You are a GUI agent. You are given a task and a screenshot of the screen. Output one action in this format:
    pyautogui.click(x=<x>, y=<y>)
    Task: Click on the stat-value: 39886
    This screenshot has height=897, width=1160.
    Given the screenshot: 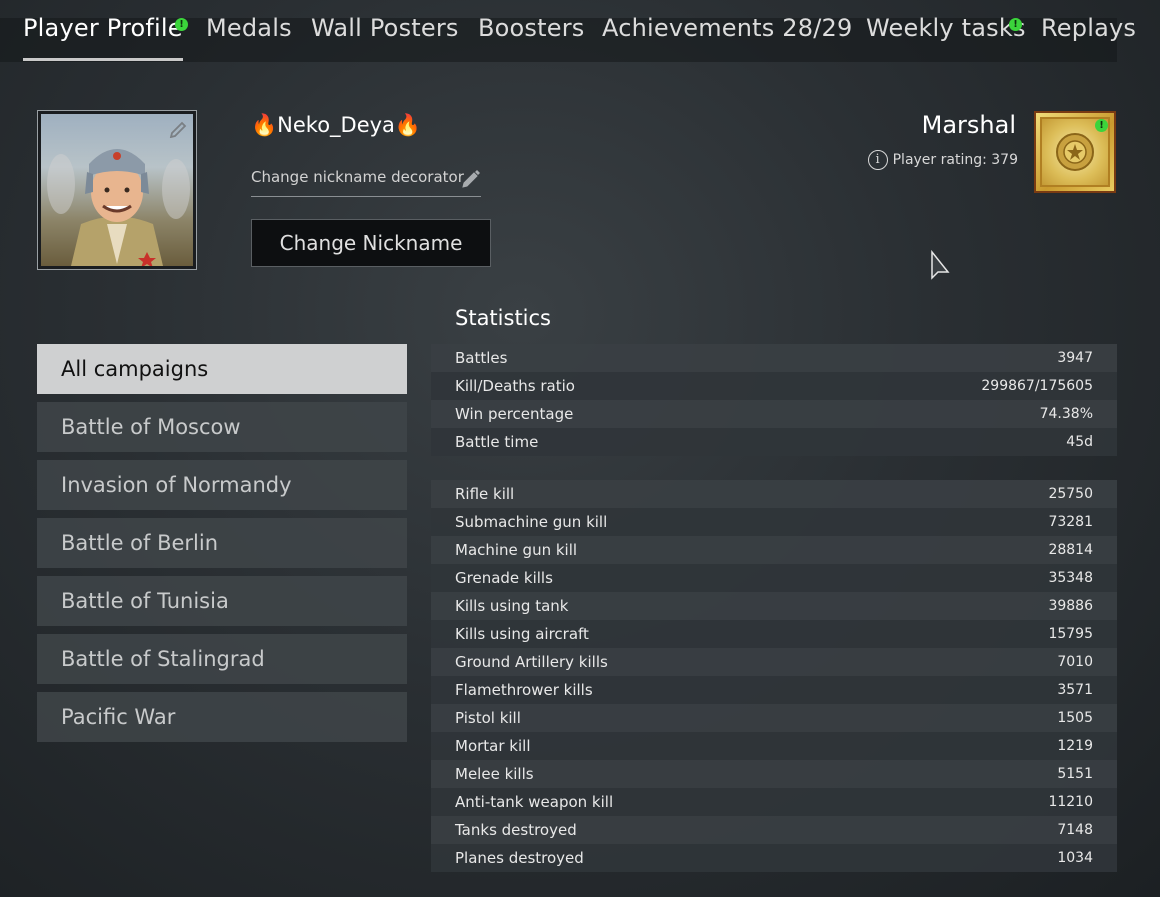 What is the action you would take?
    pyautogui.click(x=1070, y=606)
    